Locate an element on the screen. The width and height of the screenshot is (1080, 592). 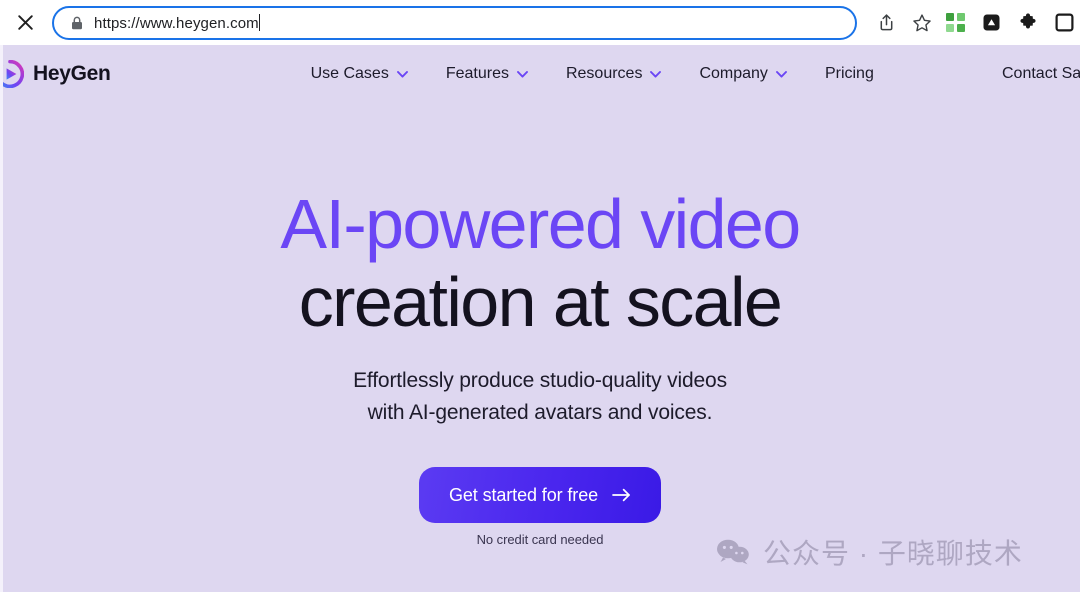
arrow-right-icon is located at coordinates (621, 495).